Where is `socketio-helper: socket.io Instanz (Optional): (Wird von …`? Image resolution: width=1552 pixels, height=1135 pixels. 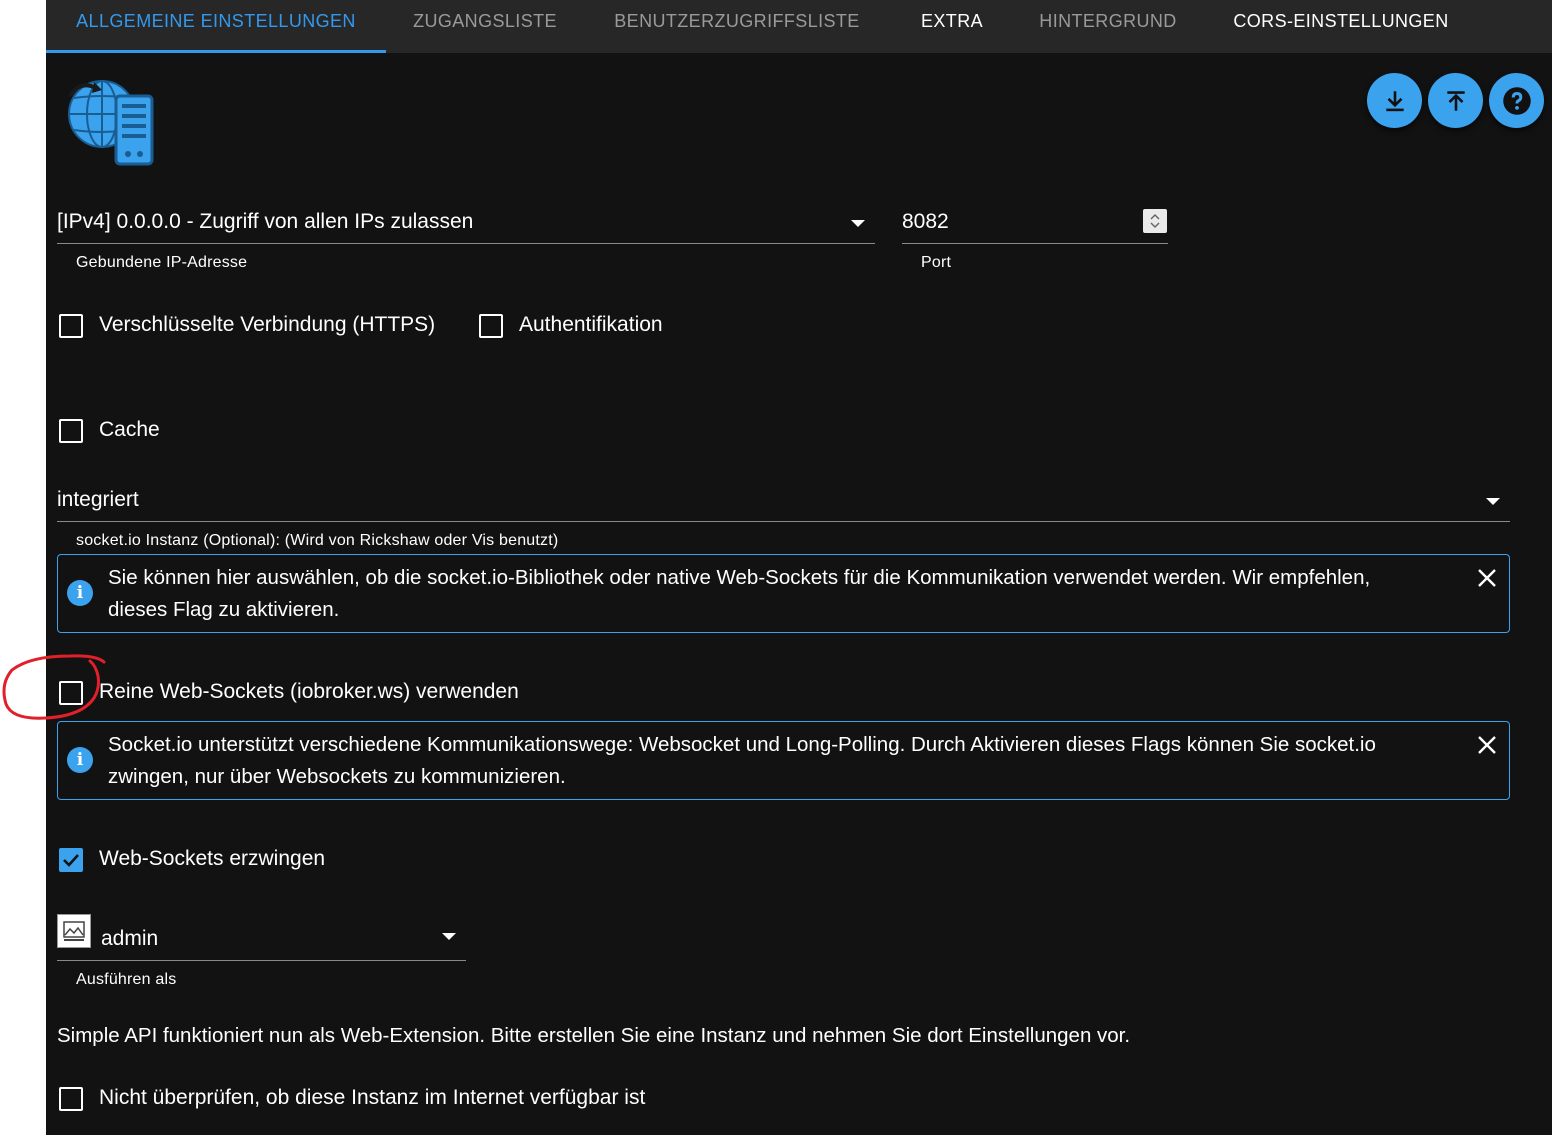
socketio-helper: socket.io Instanz (Optional): (Wird von … is located at coordinates (317, 540).